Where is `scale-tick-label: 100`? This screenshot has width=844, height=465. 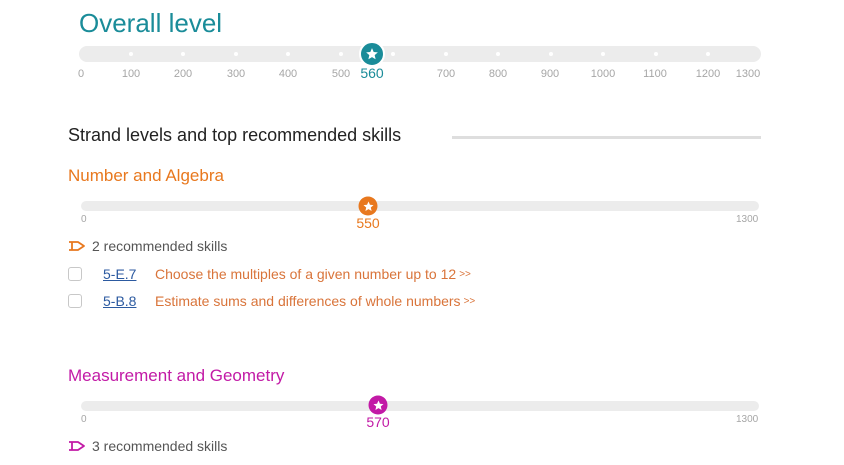
scale-tick-label: 100 is located at coordinates (131, 74).